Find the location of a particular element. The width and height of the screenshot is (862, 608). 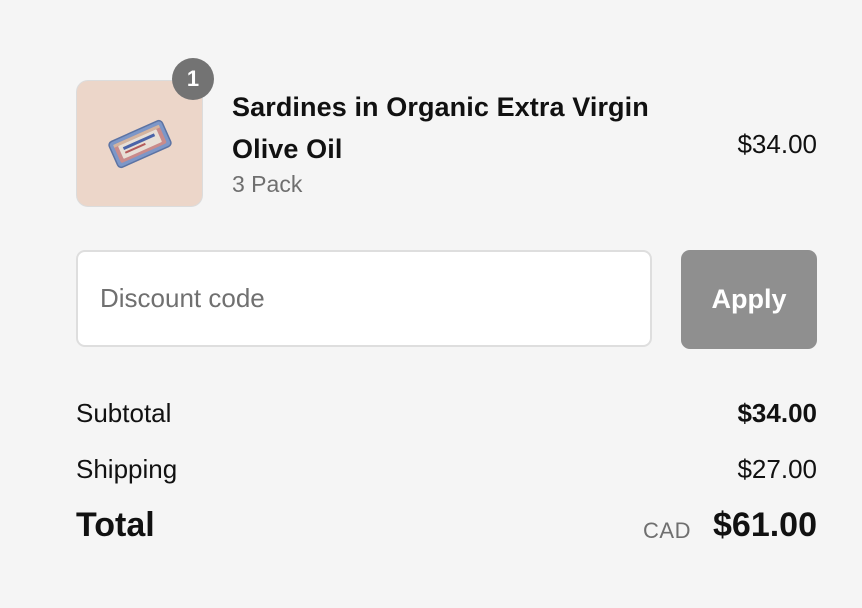

currency-code: CAD is located at coordinates (667, 530).